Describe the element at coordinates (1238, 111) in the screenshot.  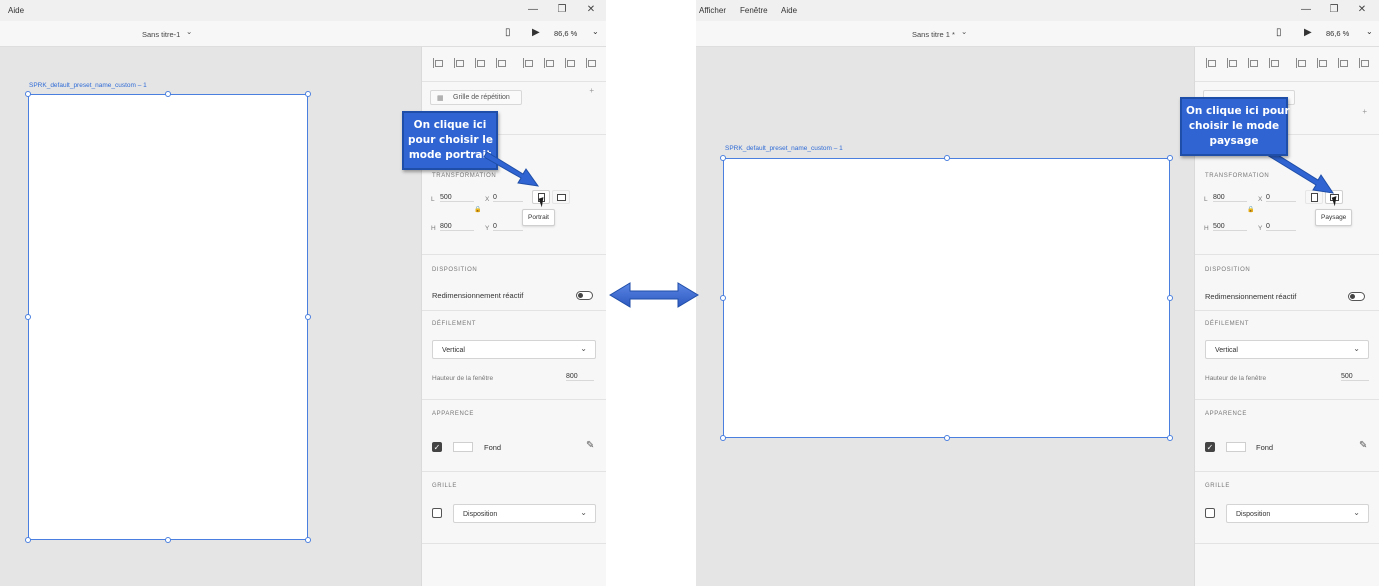
I see `callout-line: On clique ici pour` at that location.